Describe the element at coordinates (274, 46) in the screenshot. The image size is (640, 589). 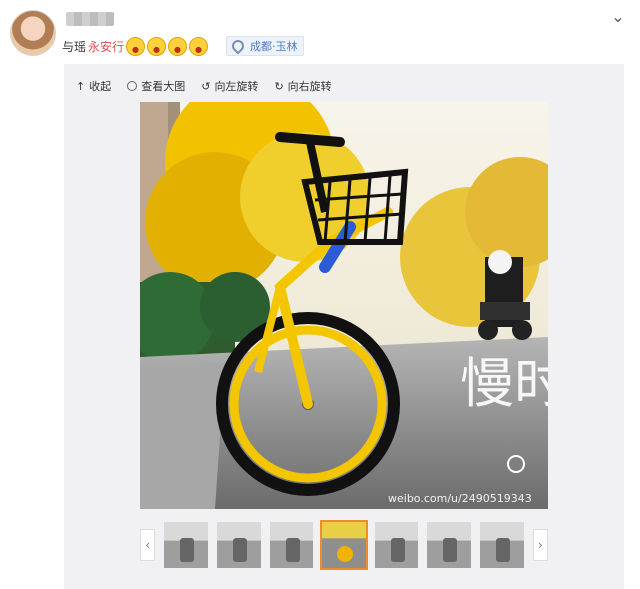
I see `location-text: 成都·玉林` at that location.